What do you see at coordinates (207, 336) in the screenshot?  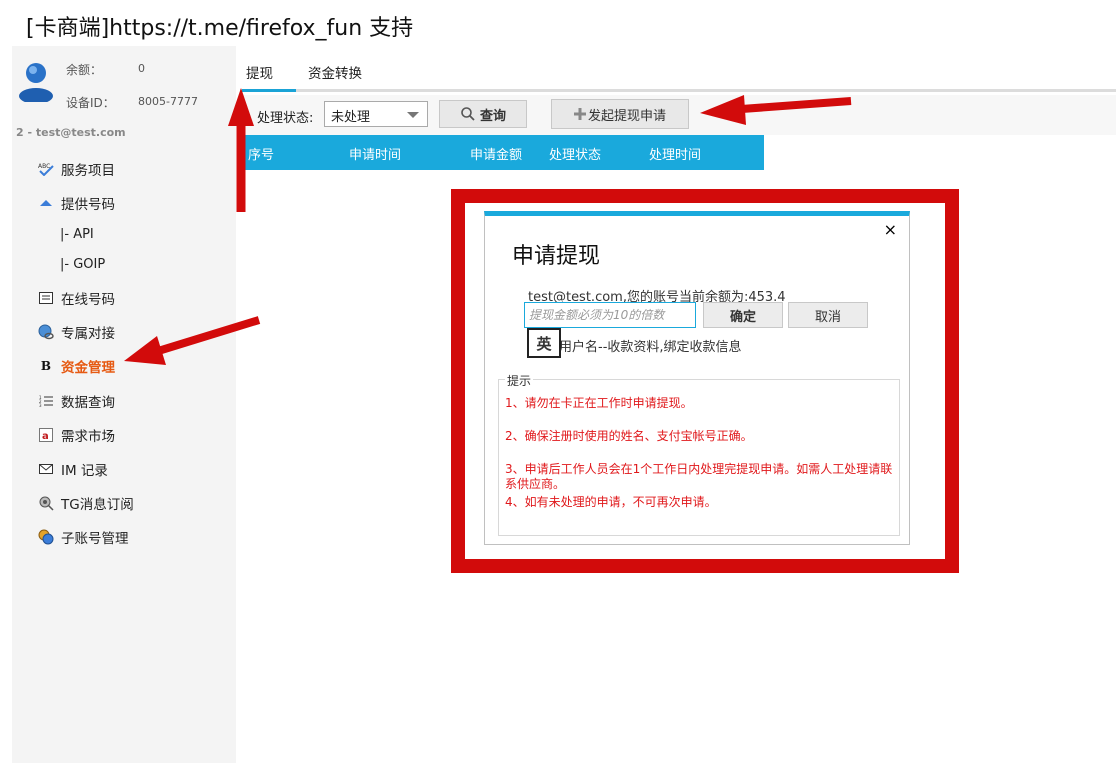 I see `arrow-to-funds-icon` at bounding box center [207, 336].